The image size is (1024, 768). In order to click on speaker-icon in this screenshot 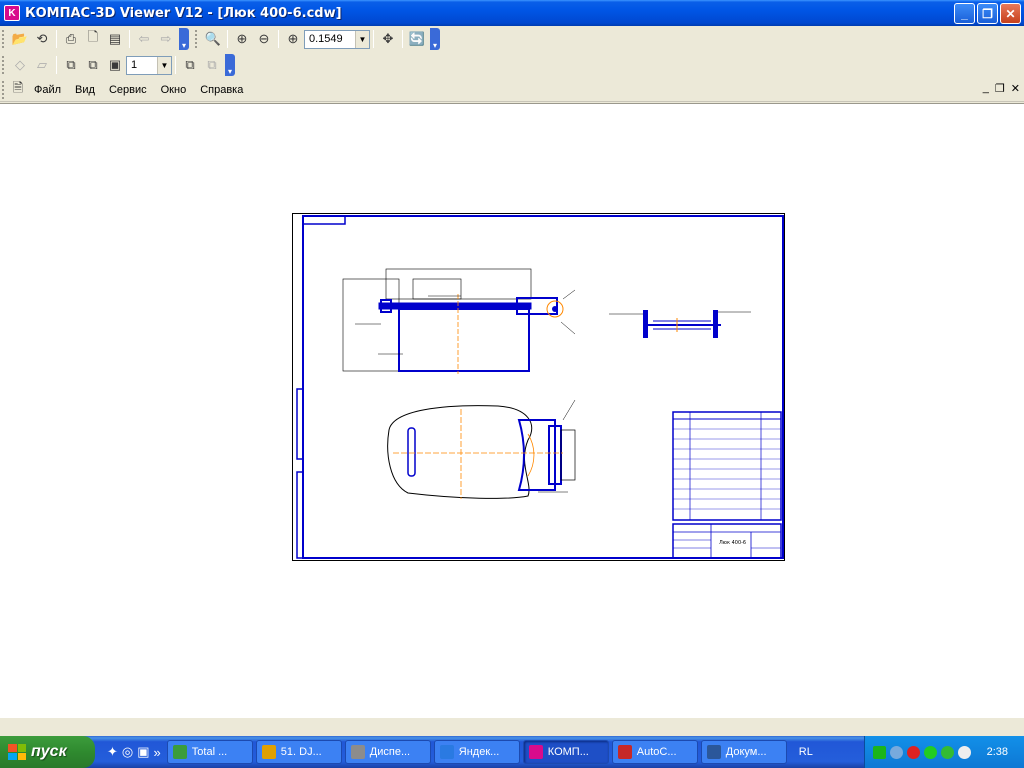, I will do `click(964, 752)`.